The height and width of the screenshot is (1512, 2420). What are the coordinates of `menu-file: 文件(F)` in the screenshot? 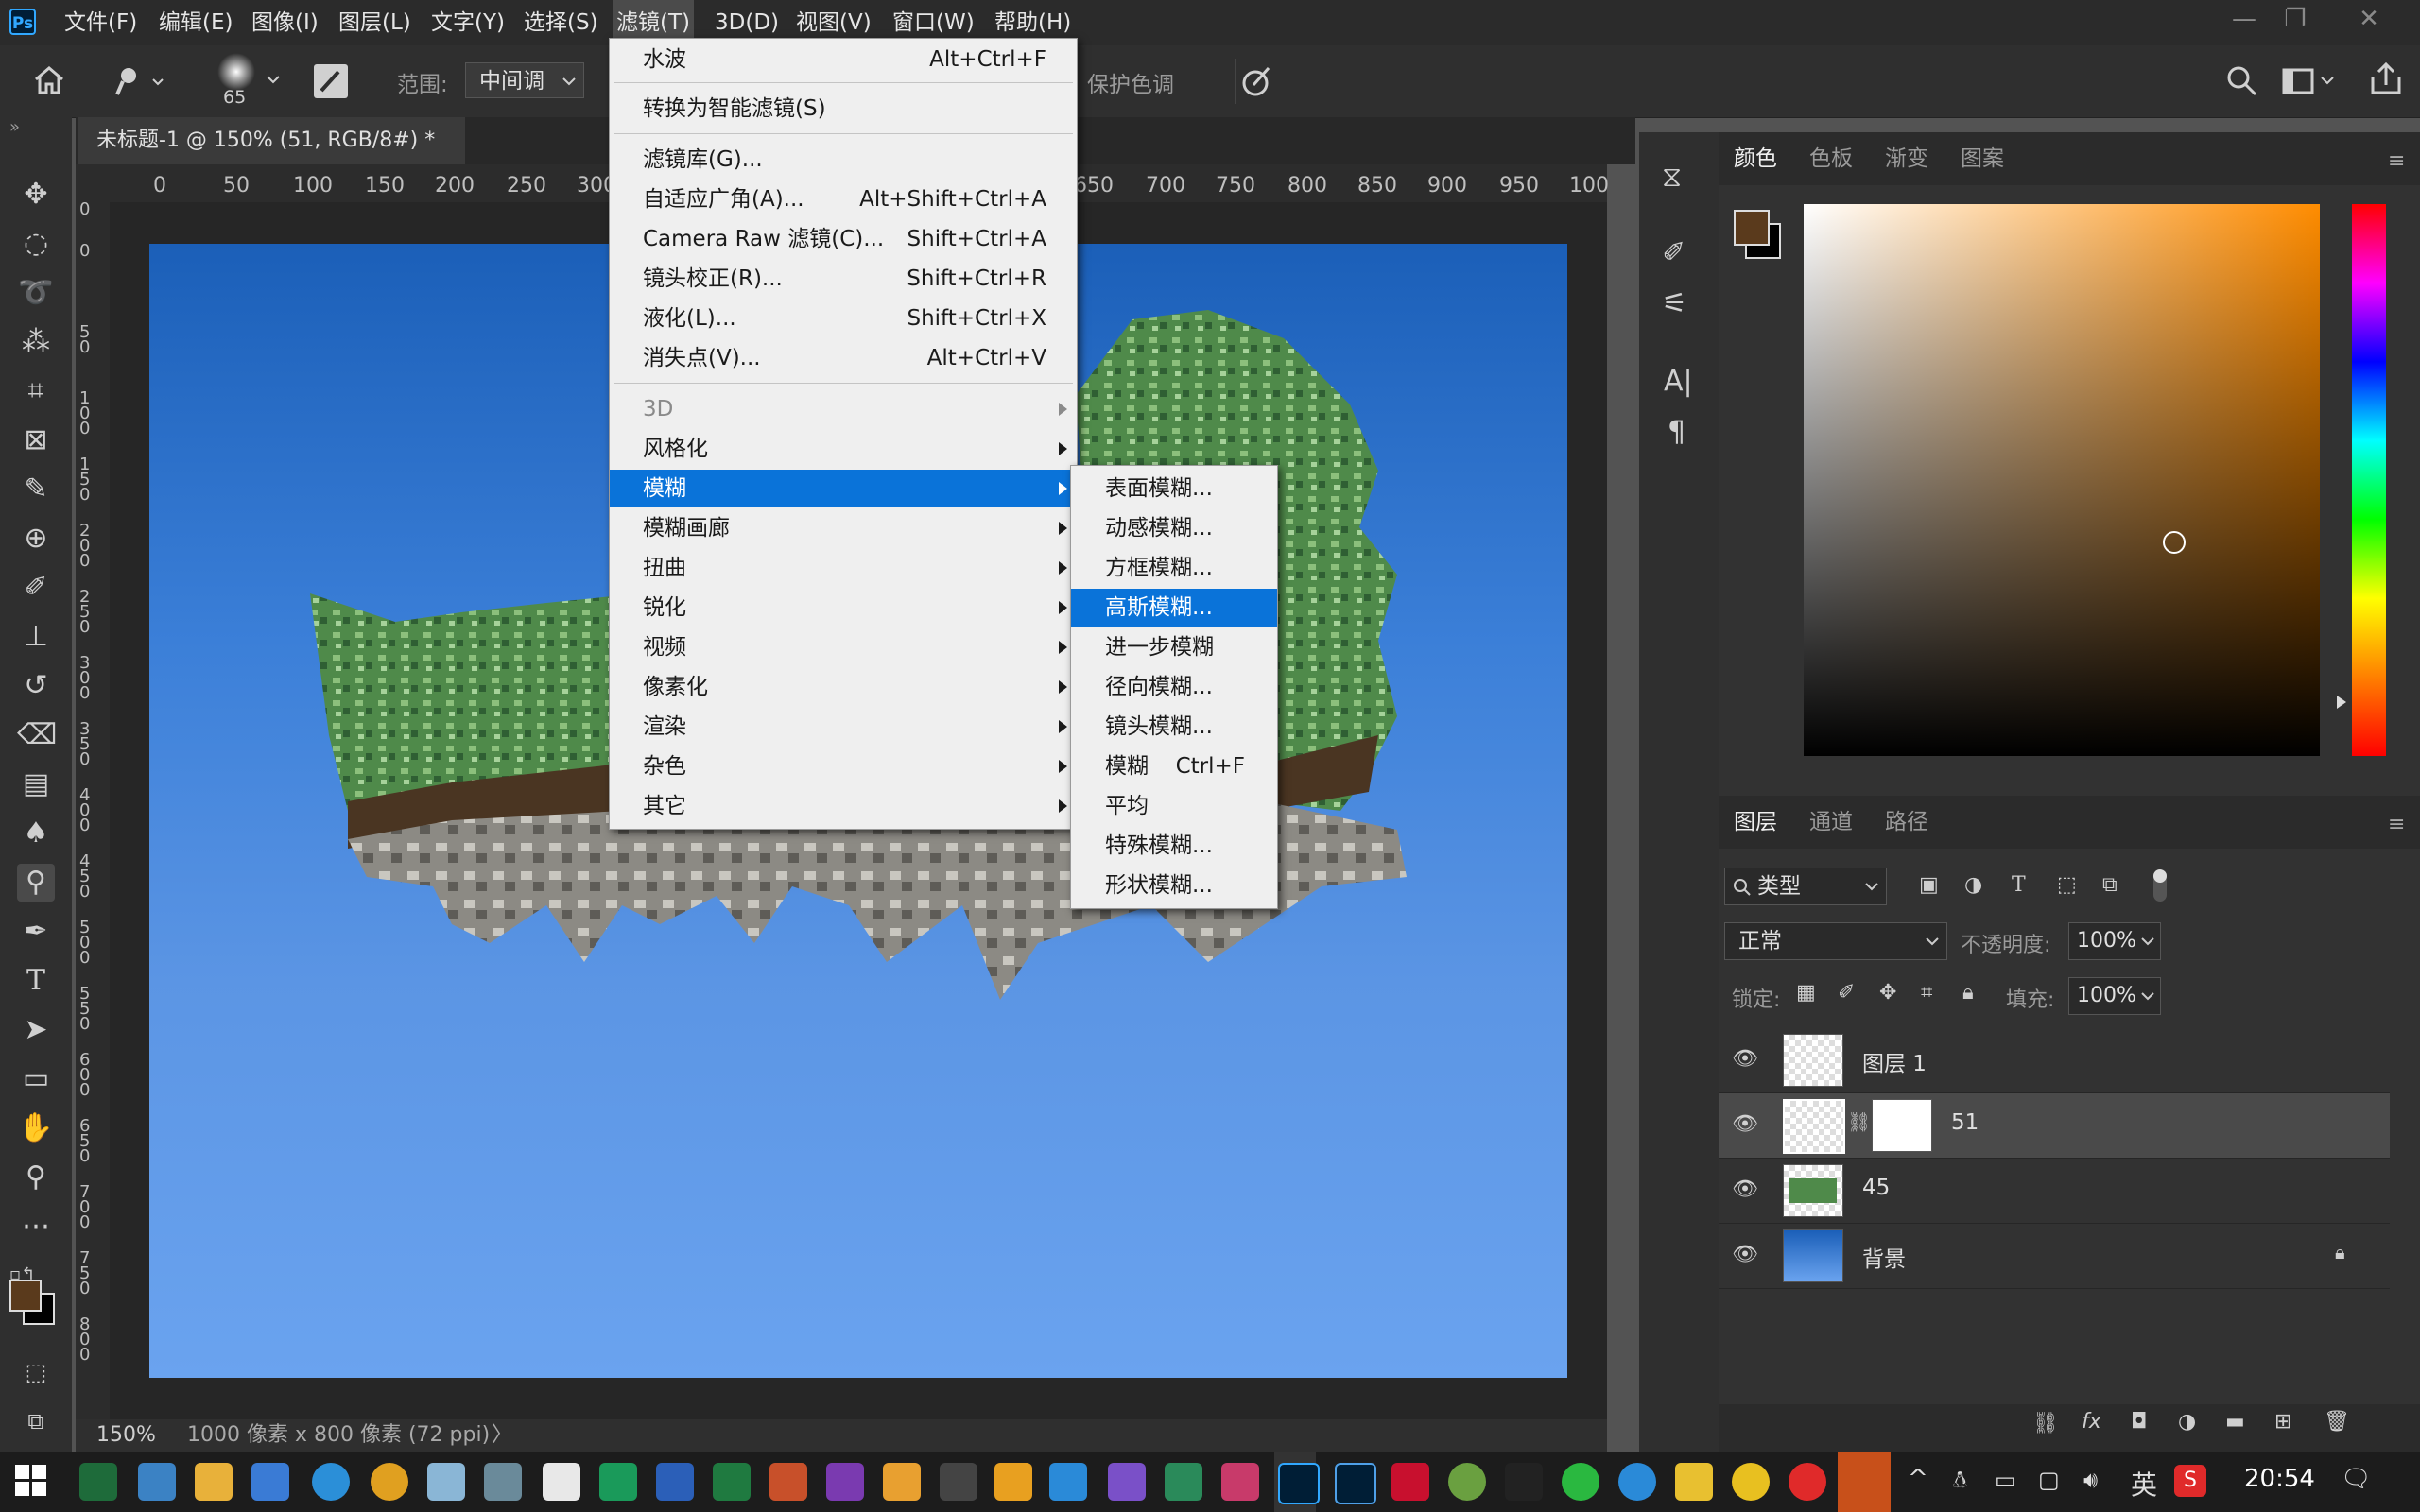 It's located at (100, 22).